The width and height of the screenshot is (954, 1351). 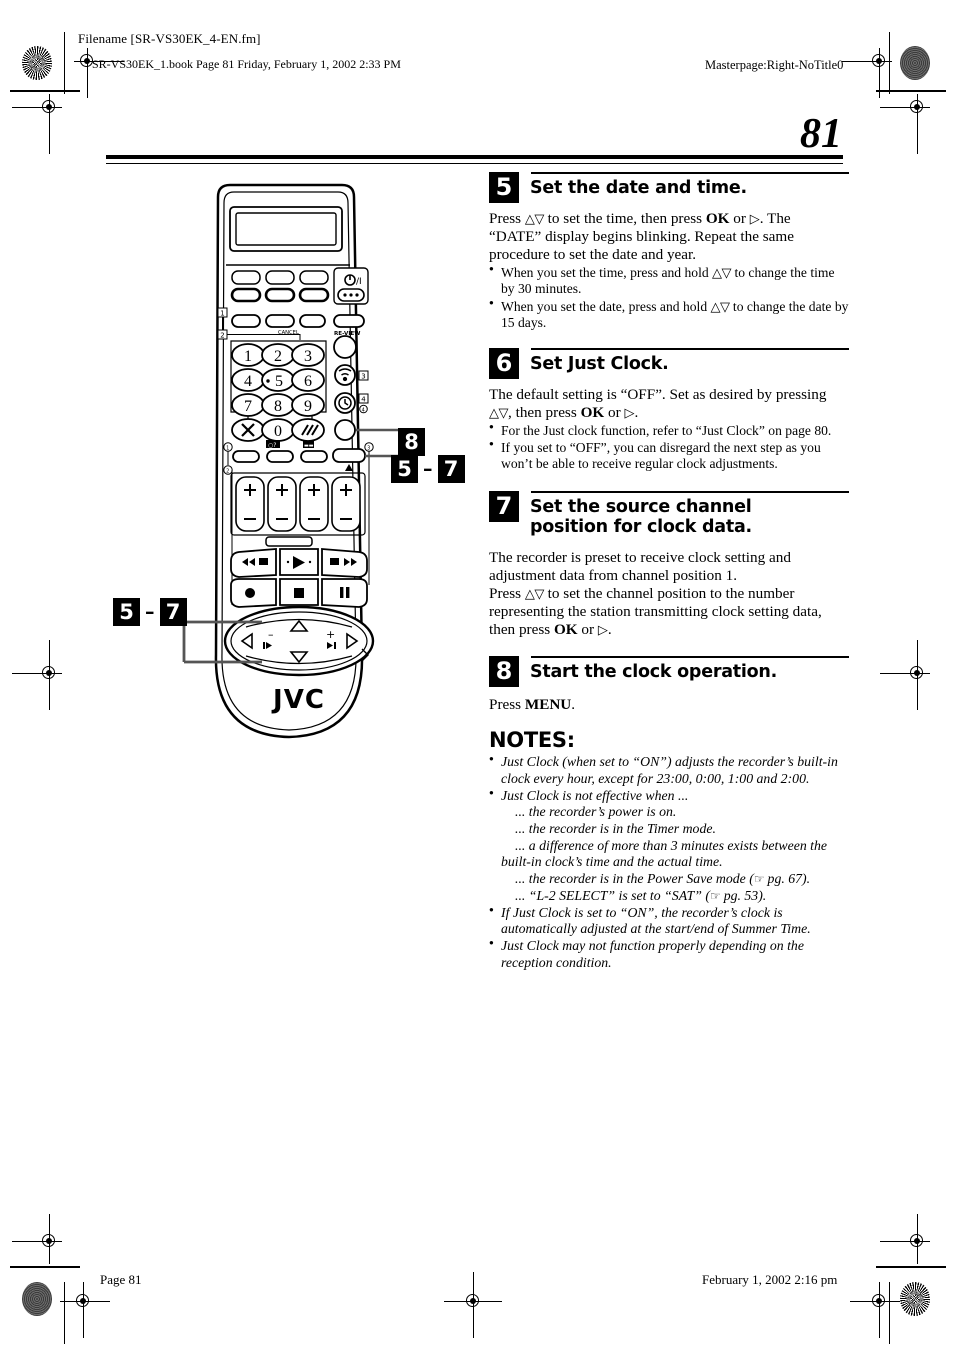 I want to click on power-dots-icon, so click(x=351, y=295).